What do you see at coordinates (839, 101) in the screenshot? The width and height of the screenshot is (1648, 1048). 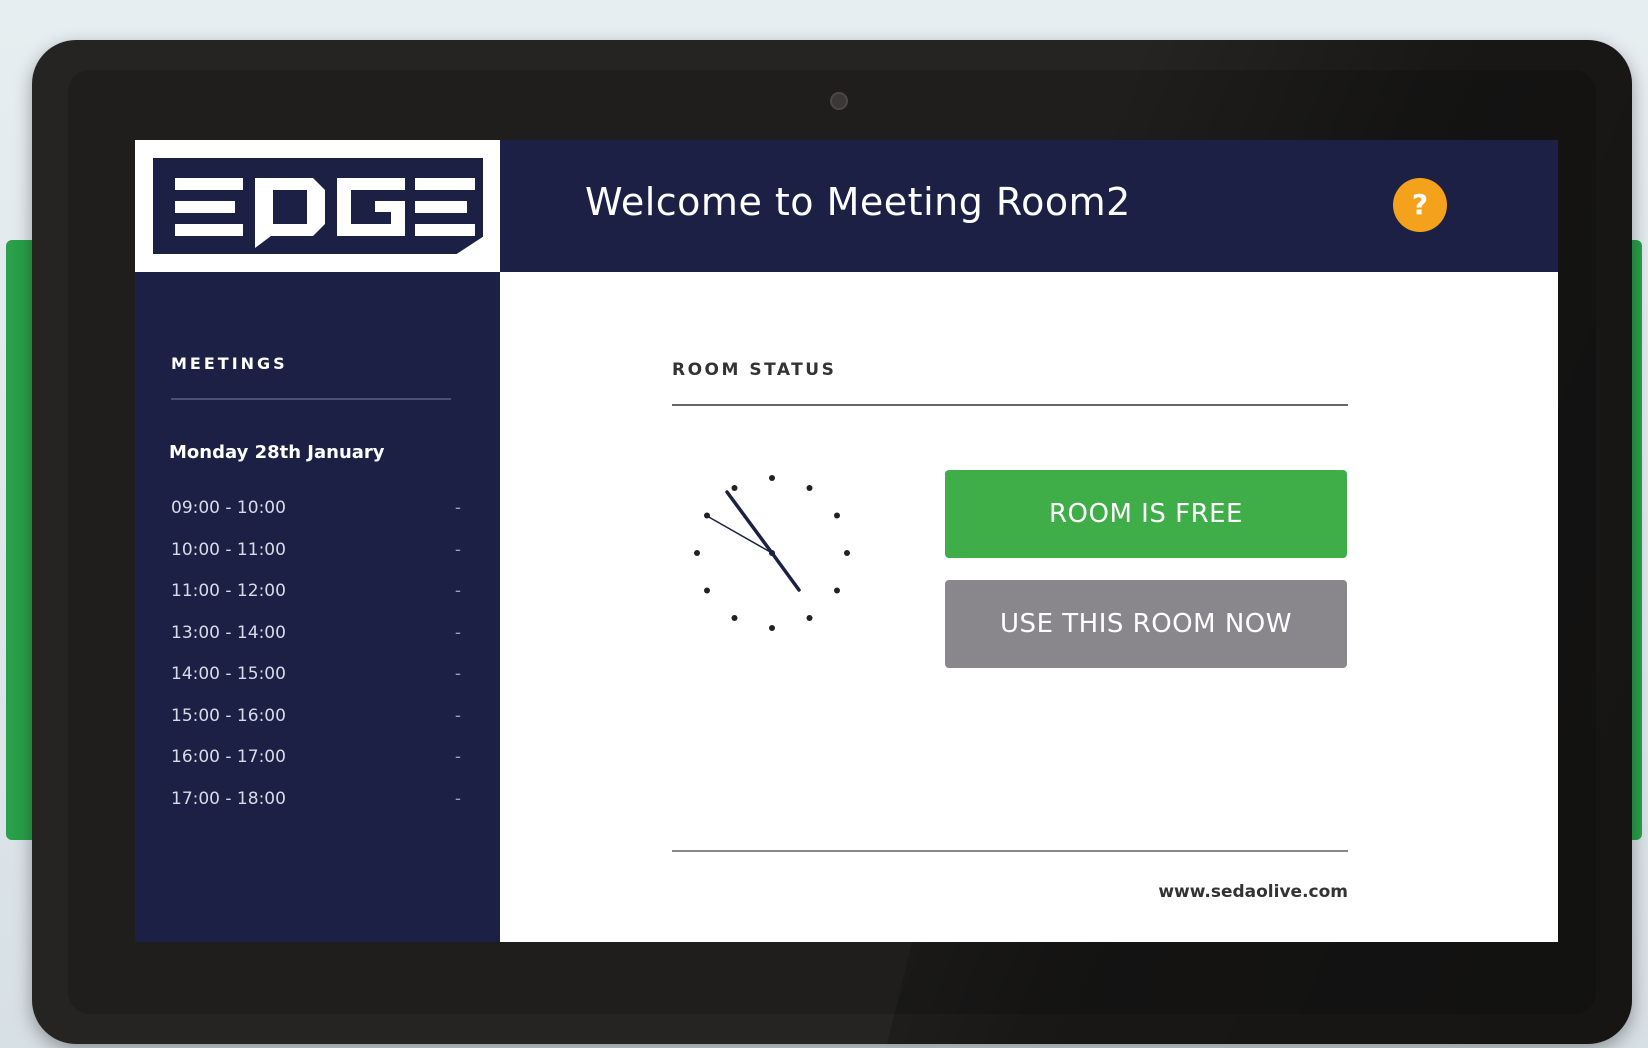 I see `camera-icon` at bounding box center [839, 101].